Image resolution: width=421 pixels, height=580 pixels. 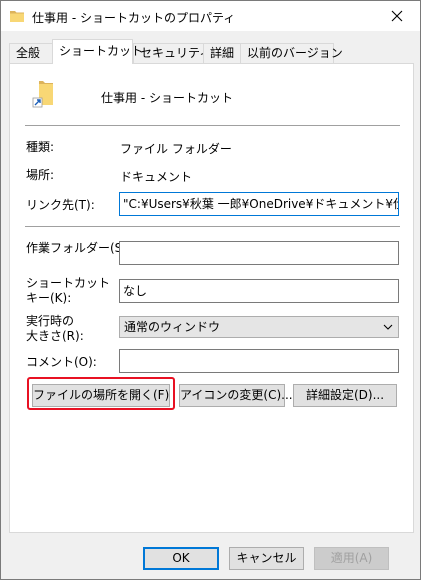 I want to click on tab-security: セキュリティ, so click(x=172, y=53).